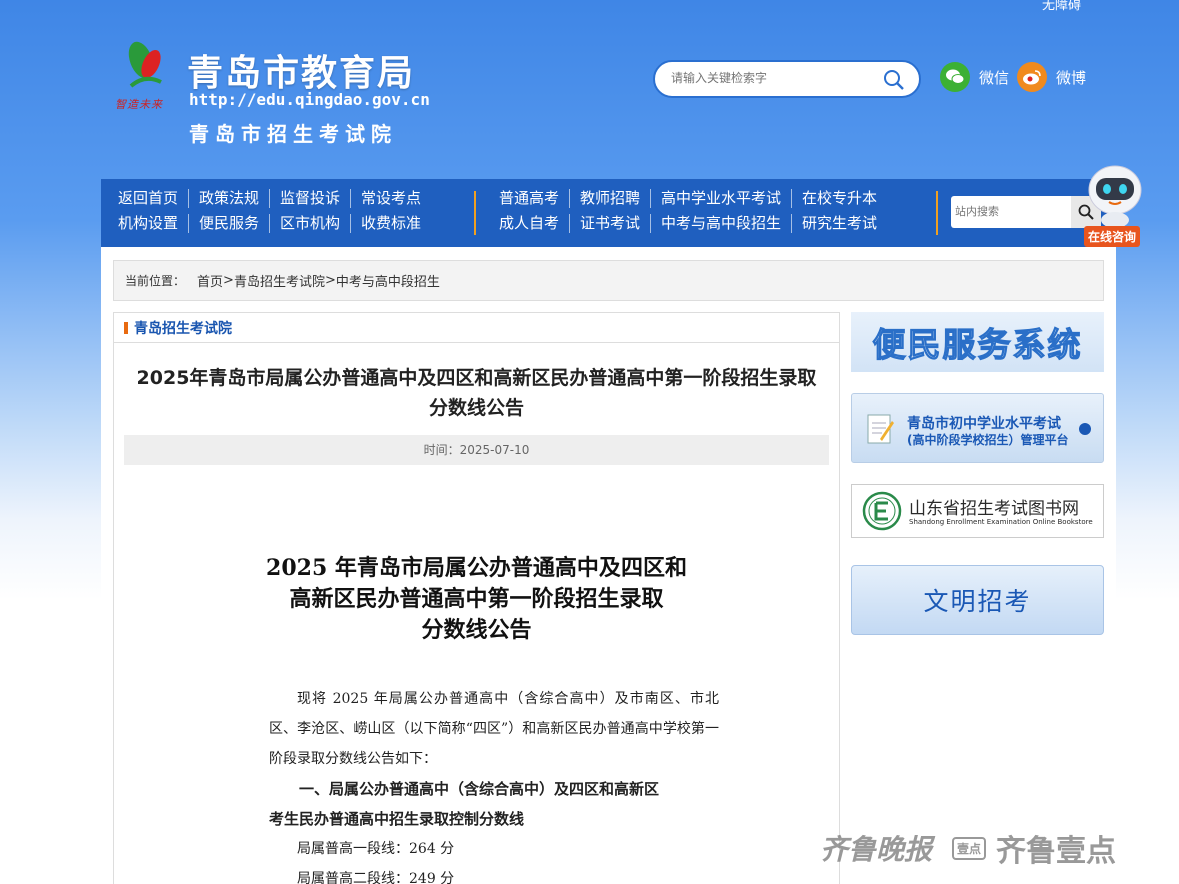 Image resolution: width=1179 pixels, height=884 pixels. What do you see at coordinates (530, 198) in the screenshot?
I see `nav-gaokao: 普通高考` at bounding box center [530, 198].